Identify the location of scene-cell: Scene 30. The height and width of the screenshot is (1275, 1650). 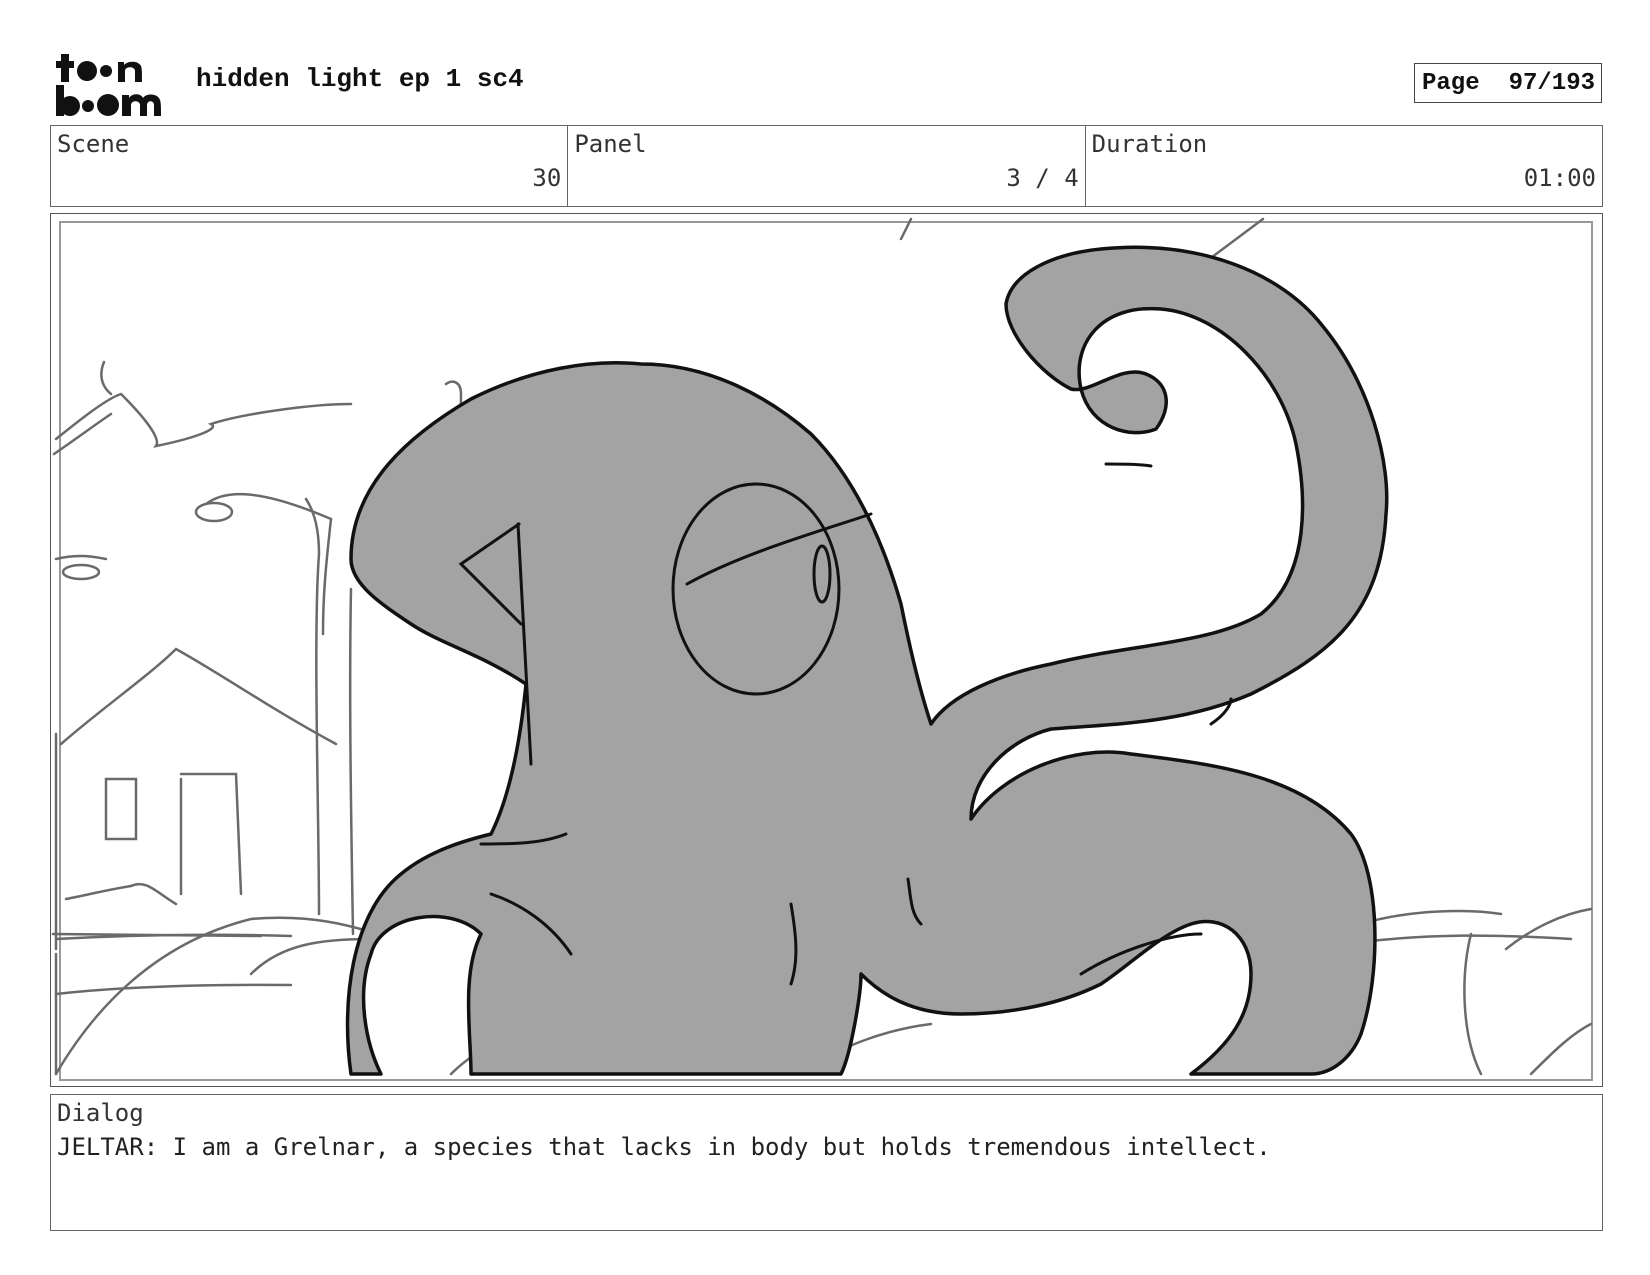
(310, 166).